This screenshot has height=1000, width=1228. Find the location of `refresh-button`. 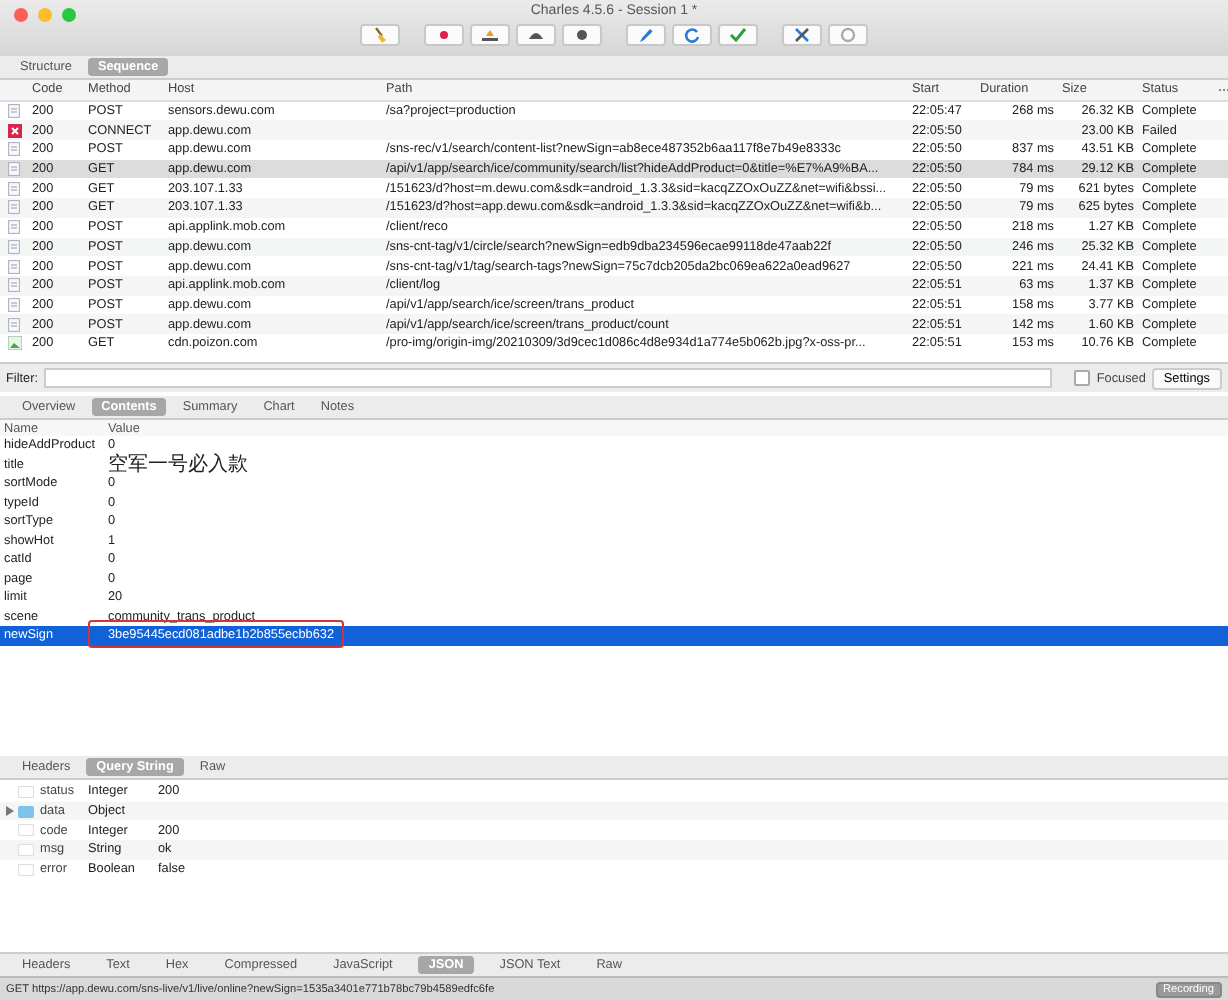

refresh-button is located at coordinates (692, 35).